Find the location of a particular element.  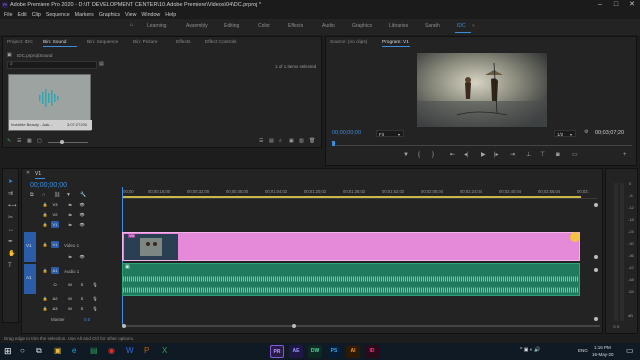

find-icon: ⌕ is located at coordinates (280, 141).